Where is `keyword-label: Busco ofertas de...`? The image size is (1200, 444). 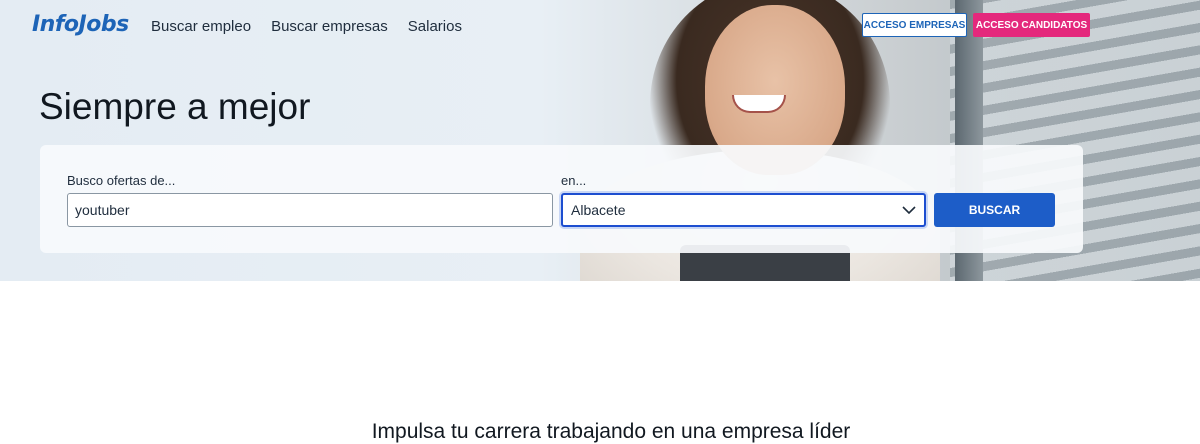
keyword-label: Busco ofertas de... is located at coordinates (121, 180).